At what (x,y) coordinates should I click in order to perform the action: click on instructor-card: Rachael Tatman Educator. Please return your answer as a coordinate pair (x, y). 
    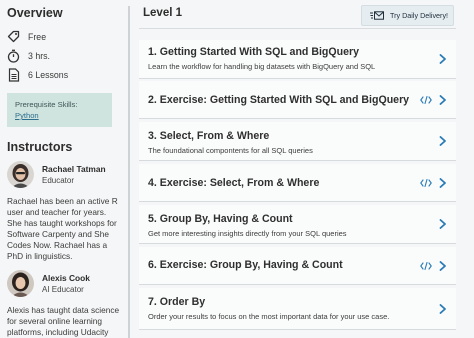
    Looking at the image, I should click on (66, 174).